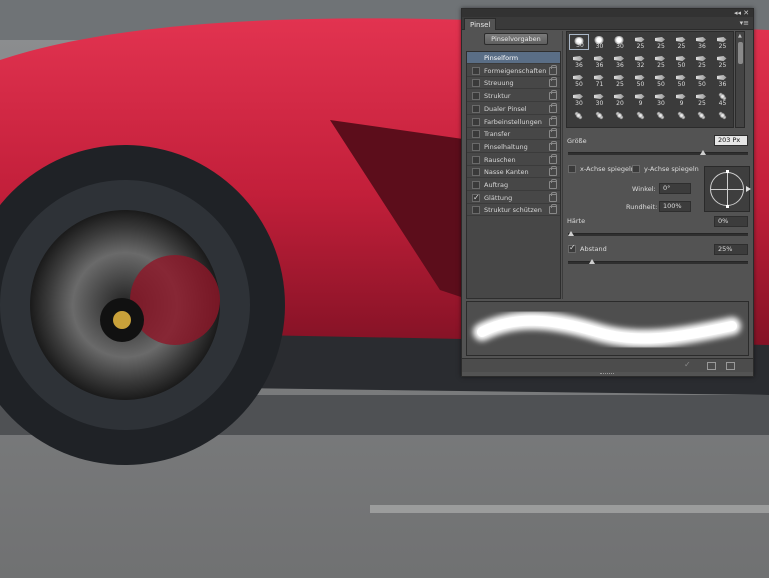 The image size is (769, 578). What do you see at coordinates (480, 24) in the screenshot?
I see `tab-pinsel: Pinsel` at bounding box center [480, 24].